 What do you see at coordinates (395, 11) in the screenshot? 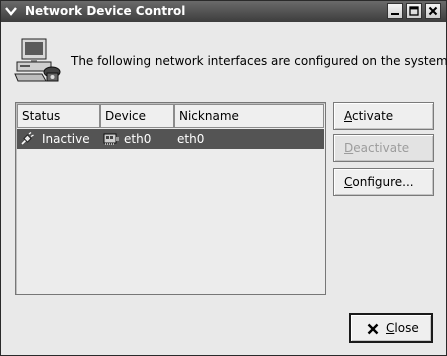
I see `minimize-button` at bounding box center [395, 11].